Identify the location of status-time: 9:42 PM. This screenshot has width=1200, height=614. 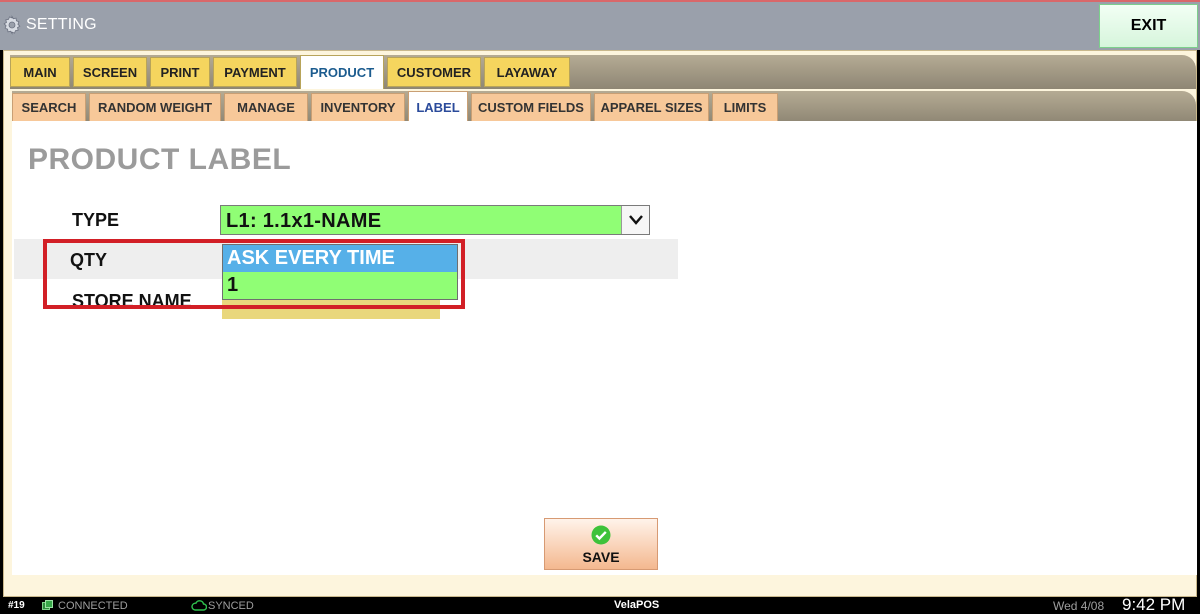
(1154, 604).